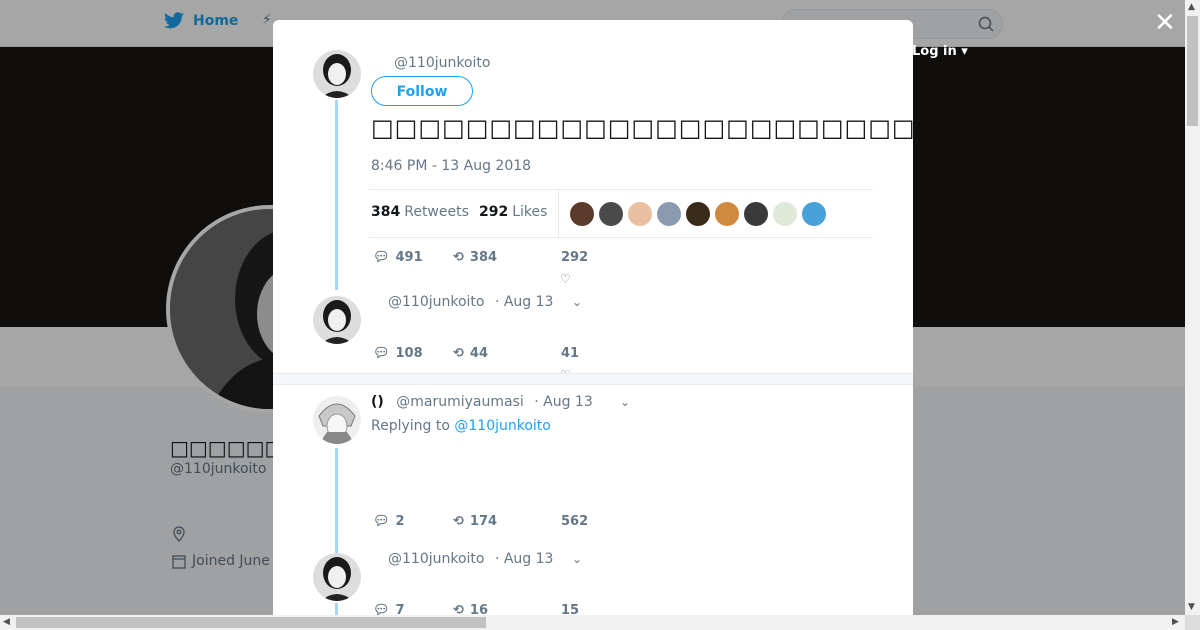 The width and height of the screenshot is (1200, 630). I want to click on scroll-left-icon: ◀, so click(6, 622).